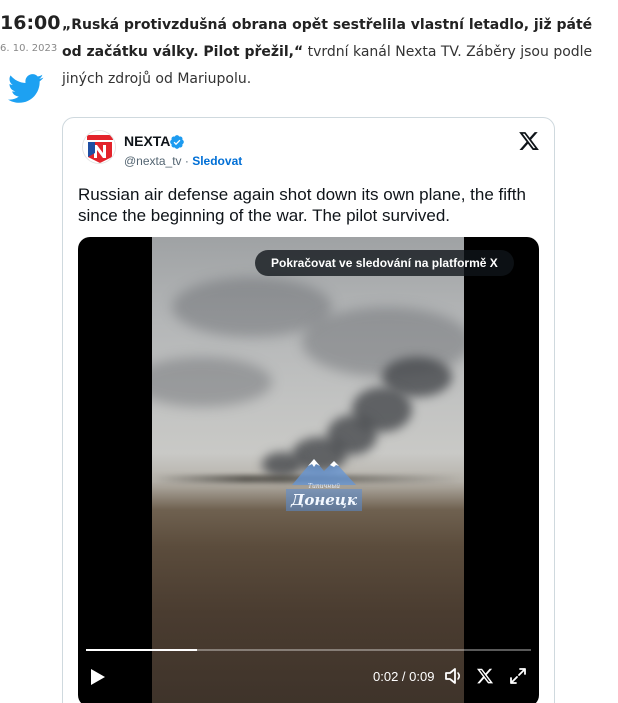  What do you see at coordinates (212, 382) in the screenshot?
I see `cloud` at bounding box center [212, 382].